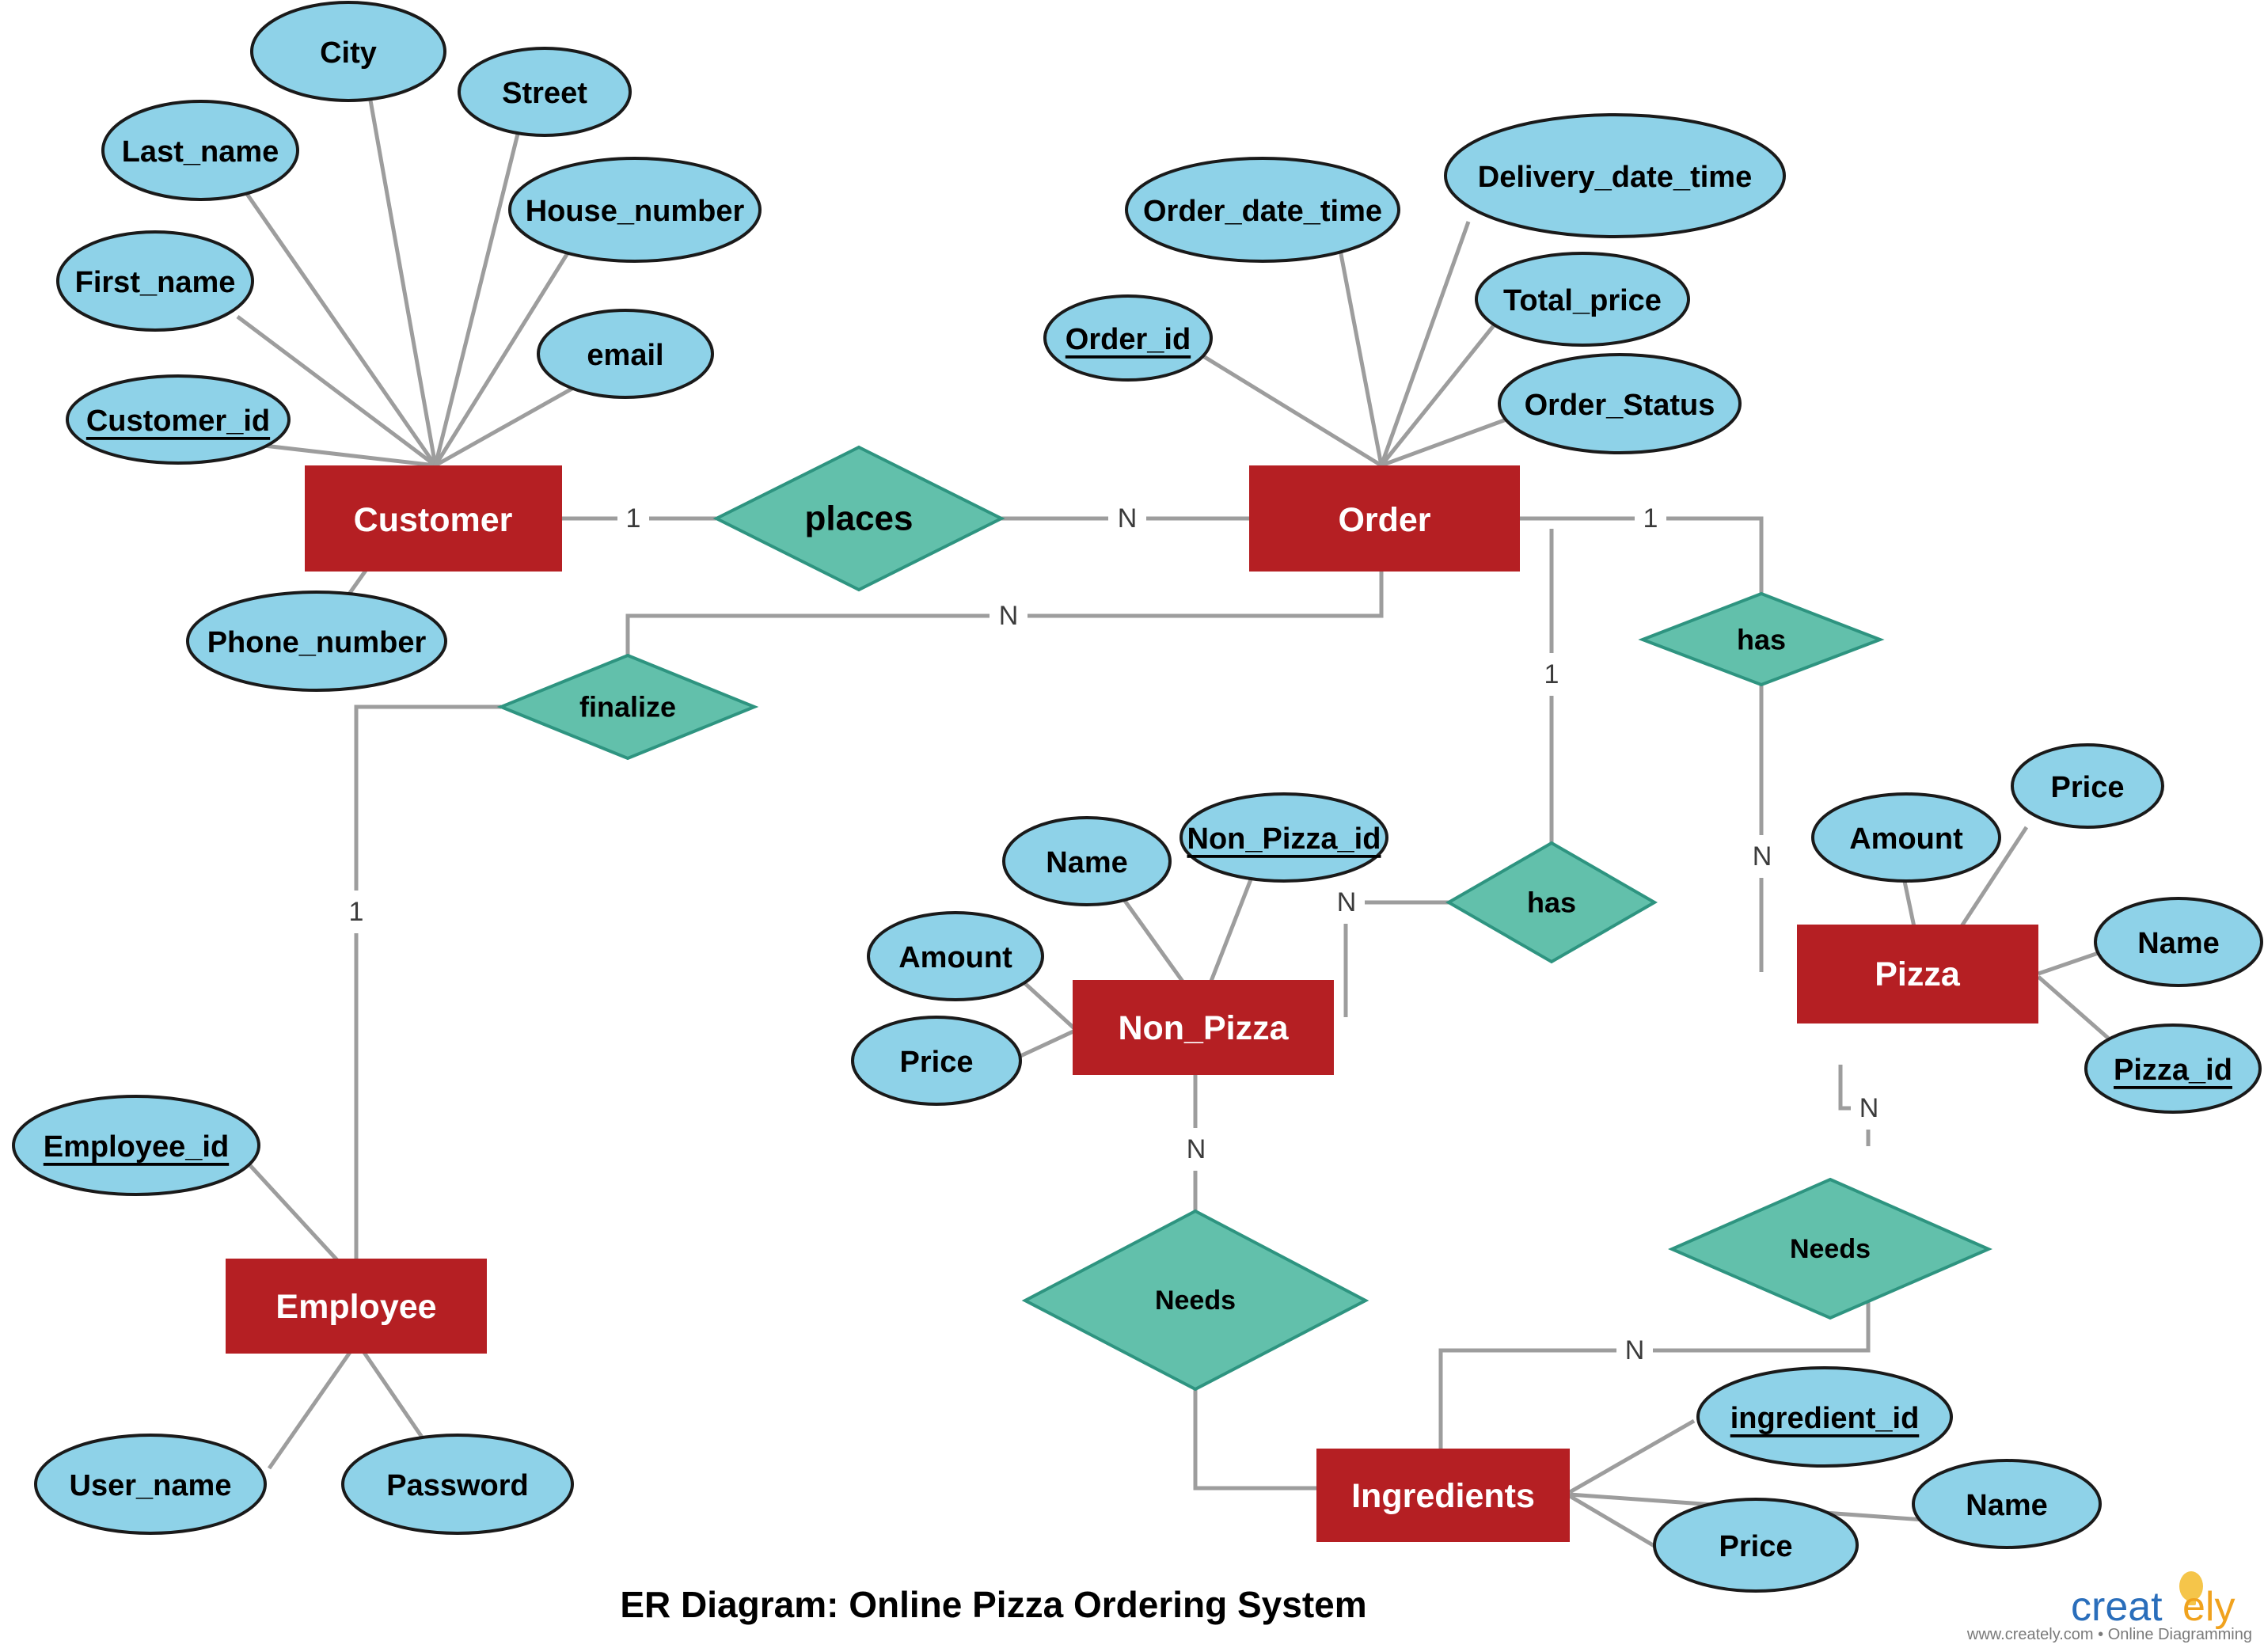  Describe the element at coordinates (1632, 1456) in the screenshot. I see `edge-ingredients-ingredient_id` at that location.